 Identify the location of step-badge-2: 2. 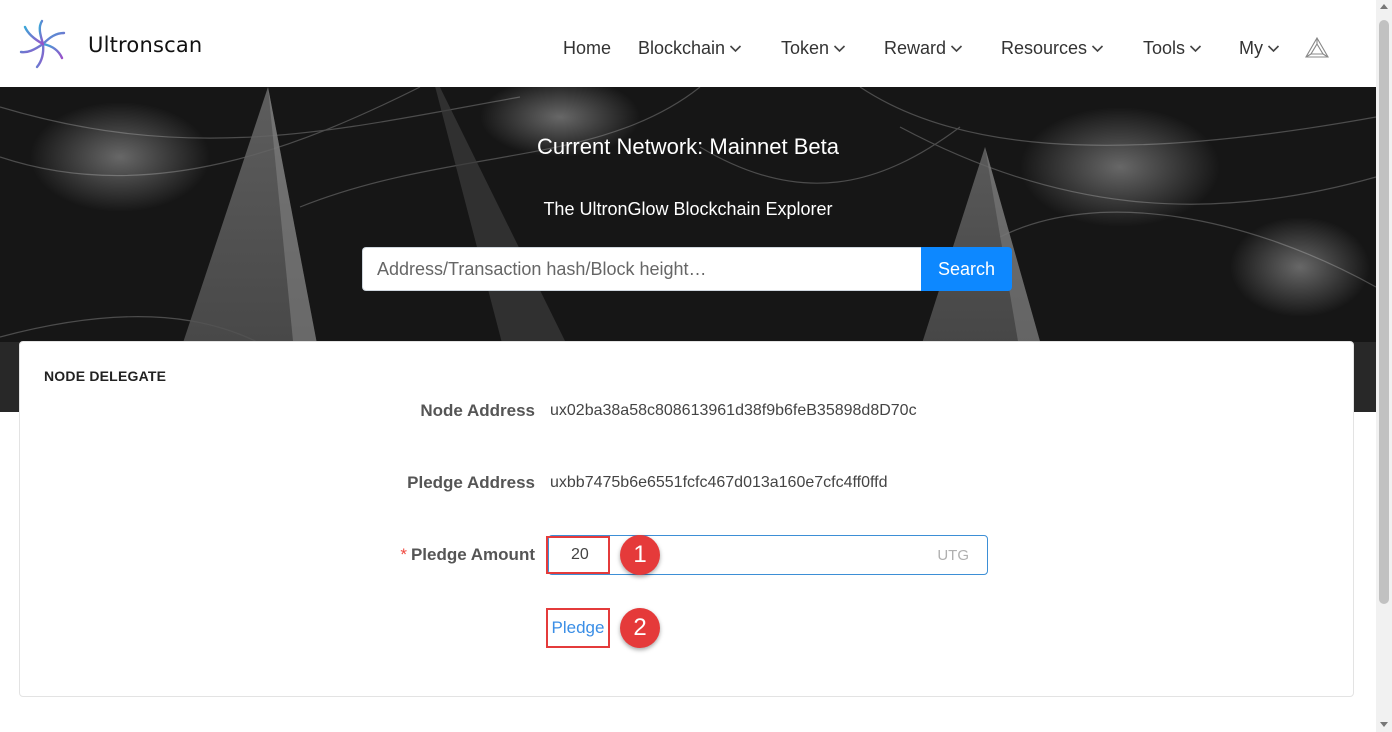
(640, 628).